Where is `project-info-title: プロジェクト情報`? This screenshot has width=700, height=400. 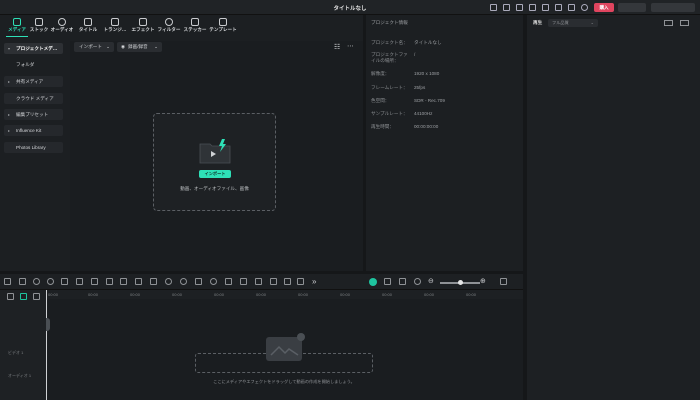
project-info-title: プロジェクト情報 is located at coordinates (389, 22).